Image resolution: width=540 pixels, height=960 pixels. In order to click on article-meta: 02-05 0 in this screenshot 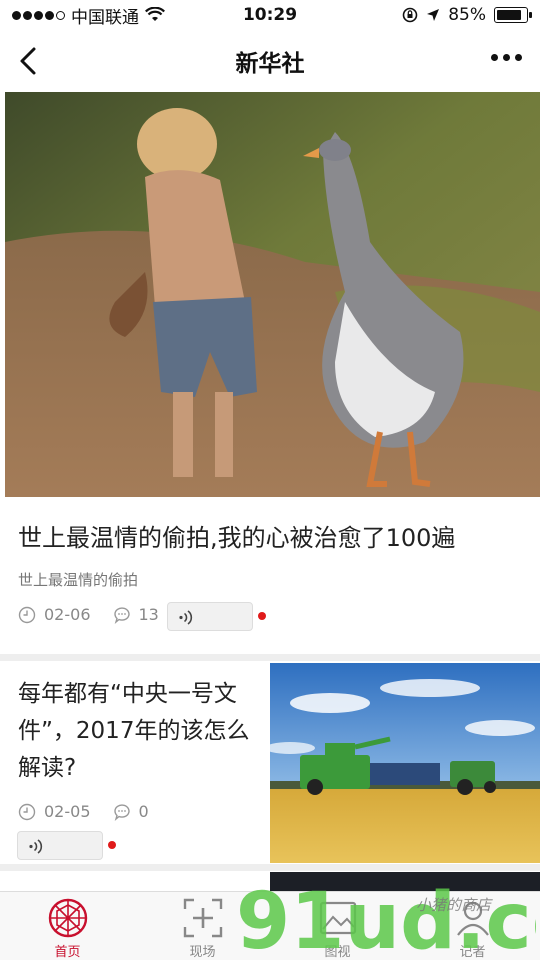, I will do `click(83, 811)`.